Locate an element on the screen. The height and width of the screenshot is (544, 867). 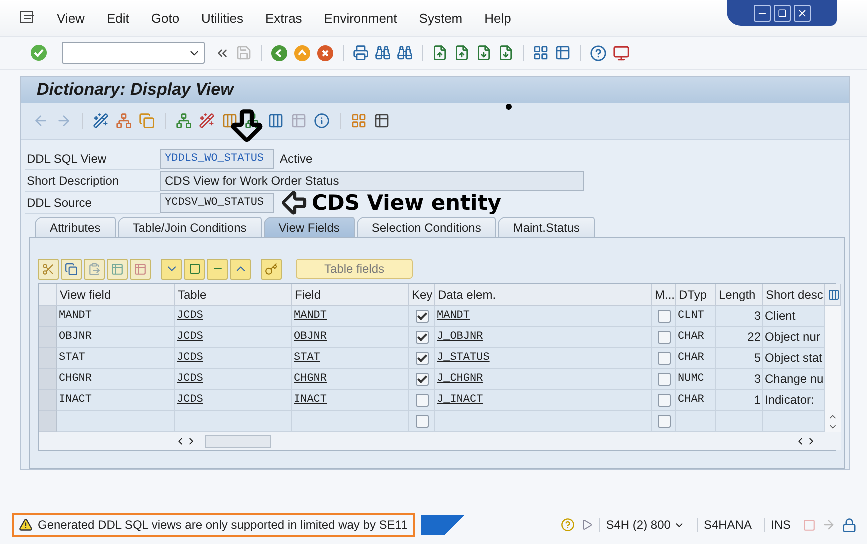
menu-item: System is located at coordinates (441, 18).